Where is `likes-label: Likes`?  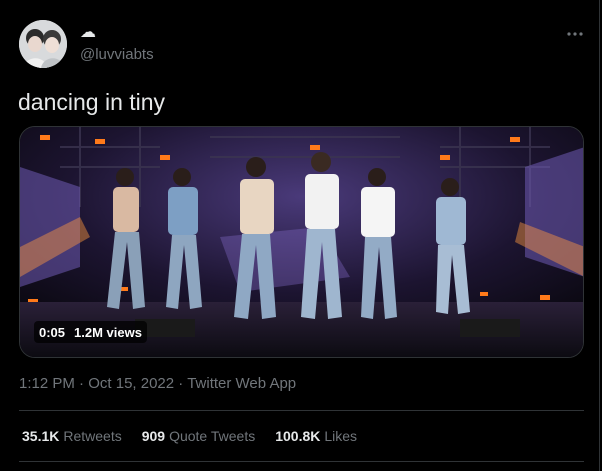
likes-label: Likes is located at coordinates (341, 436).